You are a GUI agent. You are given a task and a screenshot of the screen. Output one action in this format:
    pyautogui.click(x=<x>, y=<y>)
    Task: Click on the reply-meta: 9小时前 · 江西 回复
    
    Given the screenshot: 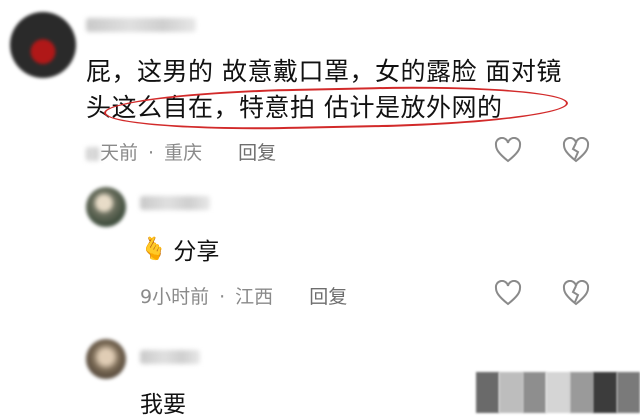 What is the action you would take?
    pyautogui.click(x=243, y=295)
    